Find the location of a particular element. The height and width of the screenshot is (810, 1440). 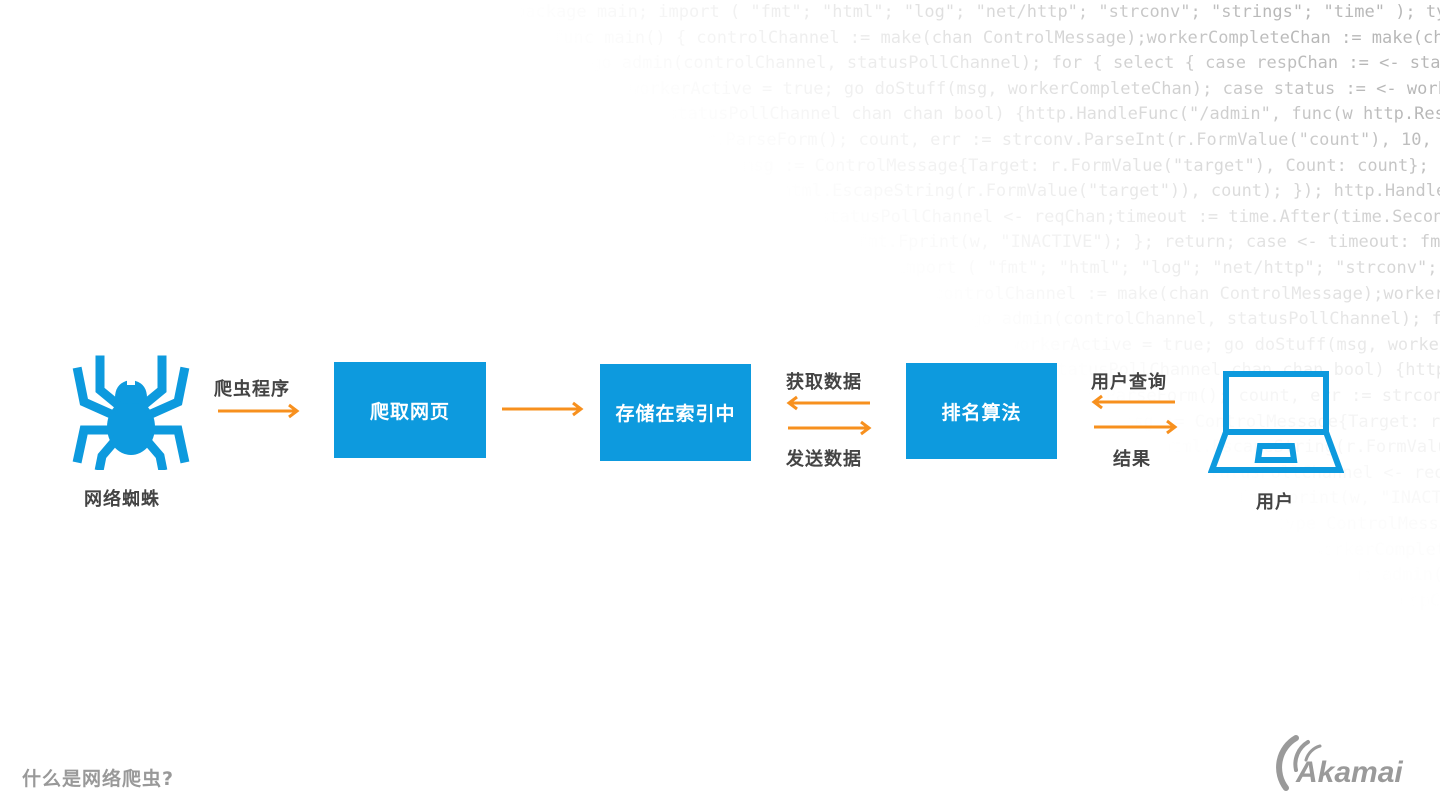

arrow-spider-to-crawl is located at coordinates (259, 411).